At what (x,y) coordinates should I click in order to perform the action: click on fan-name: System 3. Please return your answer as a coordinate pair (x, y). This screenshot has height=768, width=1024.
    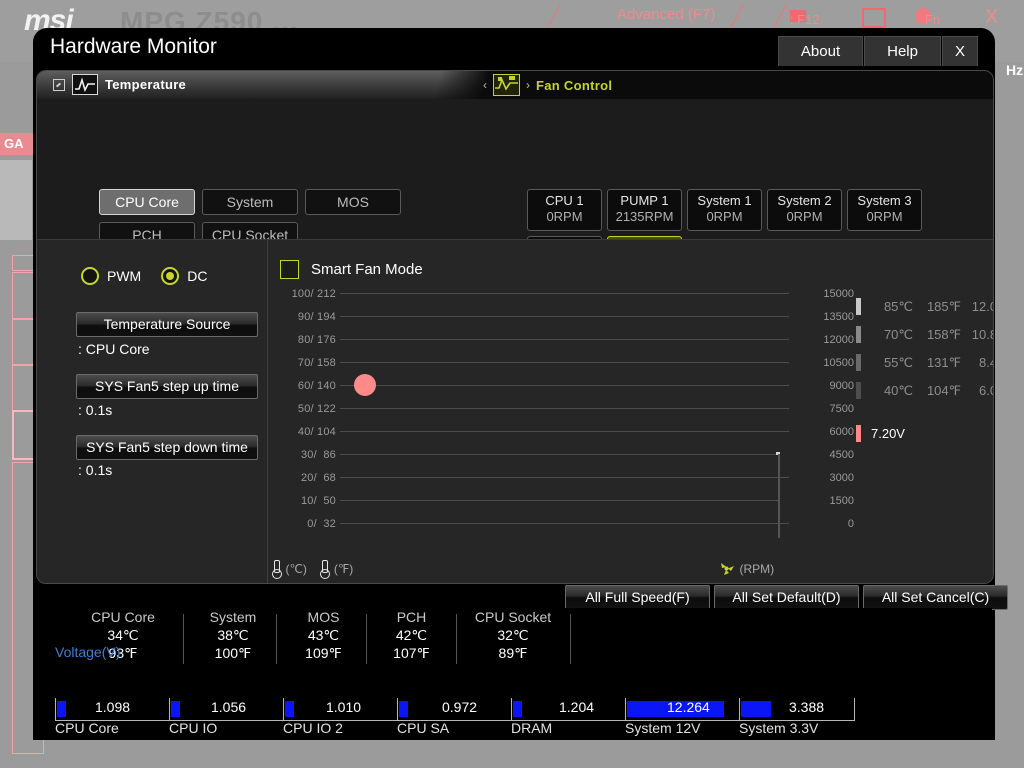
    Looking at the image, I should click on (884, 200).